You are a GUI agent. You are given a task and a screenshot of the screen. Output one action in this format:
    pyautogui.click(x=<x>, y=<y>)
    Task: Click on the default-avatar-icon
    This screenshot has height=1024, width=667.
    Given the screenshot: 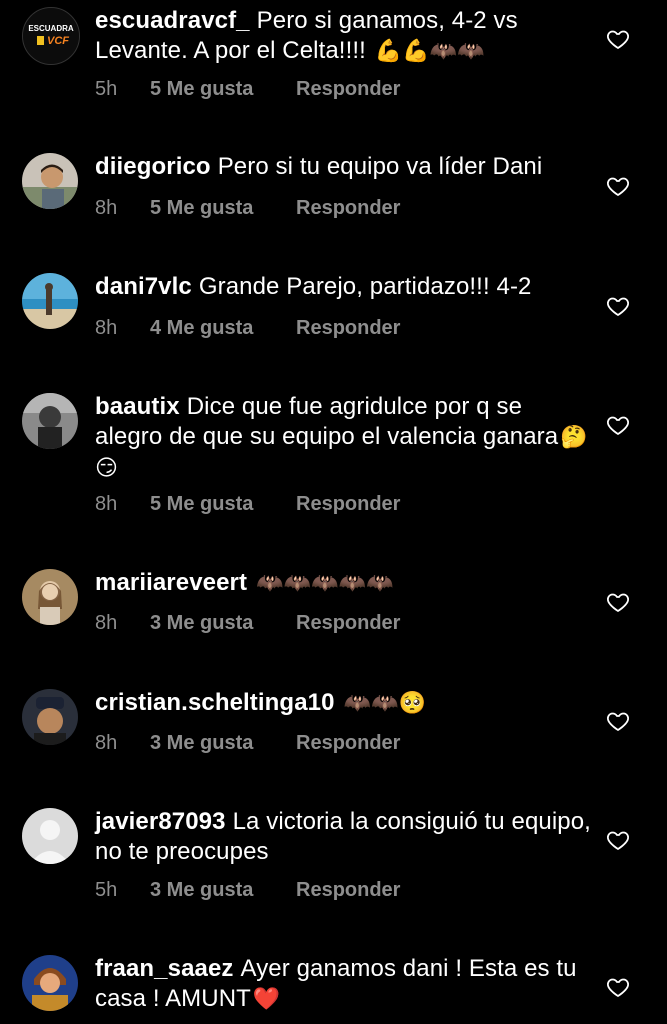 What is the action you would take?
    pyautogui.click(x=50, y=836)
    